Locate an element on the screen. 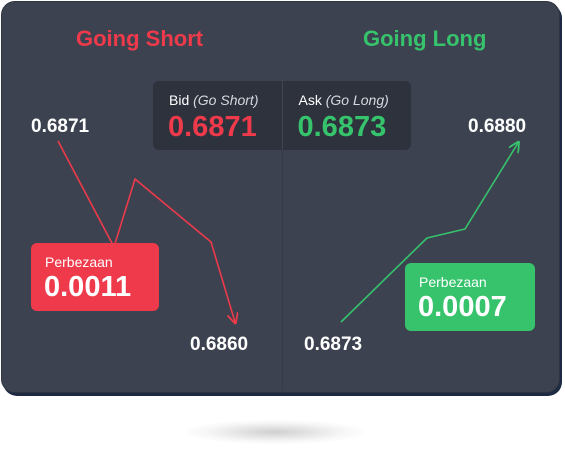 This screenshot has height=458, width=565. short-end-price: 0.6860 is located at coordinates (219, 344).